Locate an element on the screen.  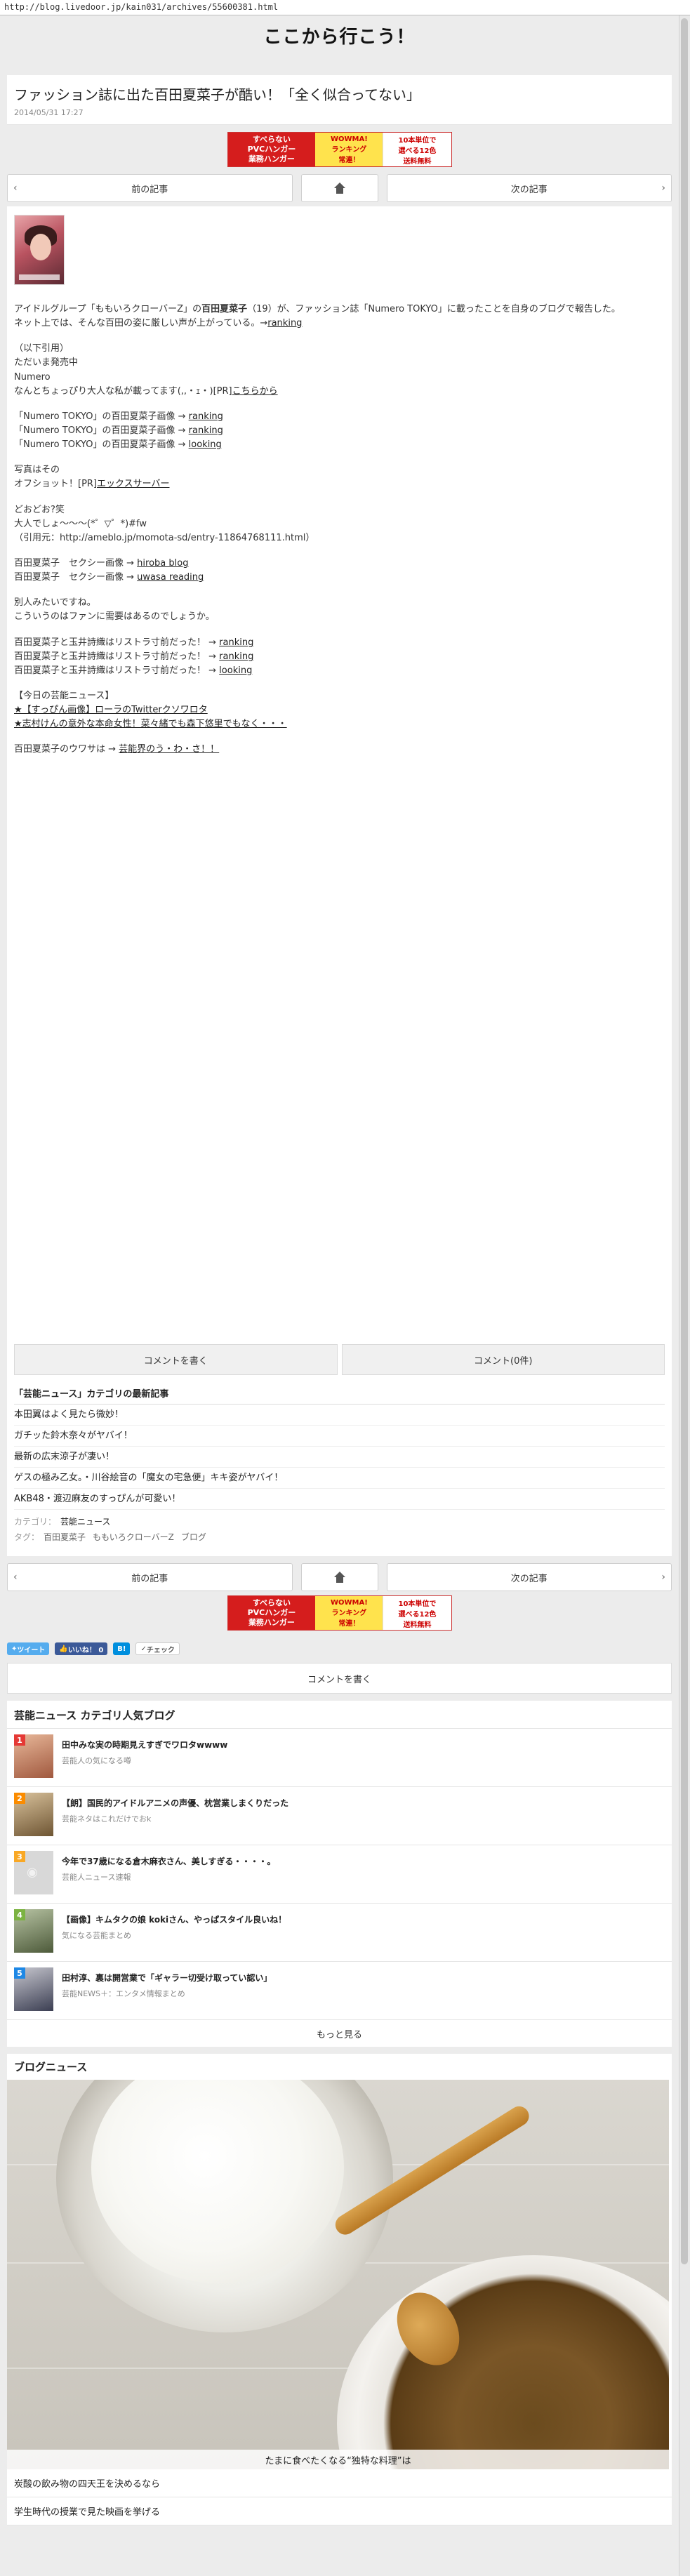
tag-label: タグ： is located at coordinates (27, 1537).